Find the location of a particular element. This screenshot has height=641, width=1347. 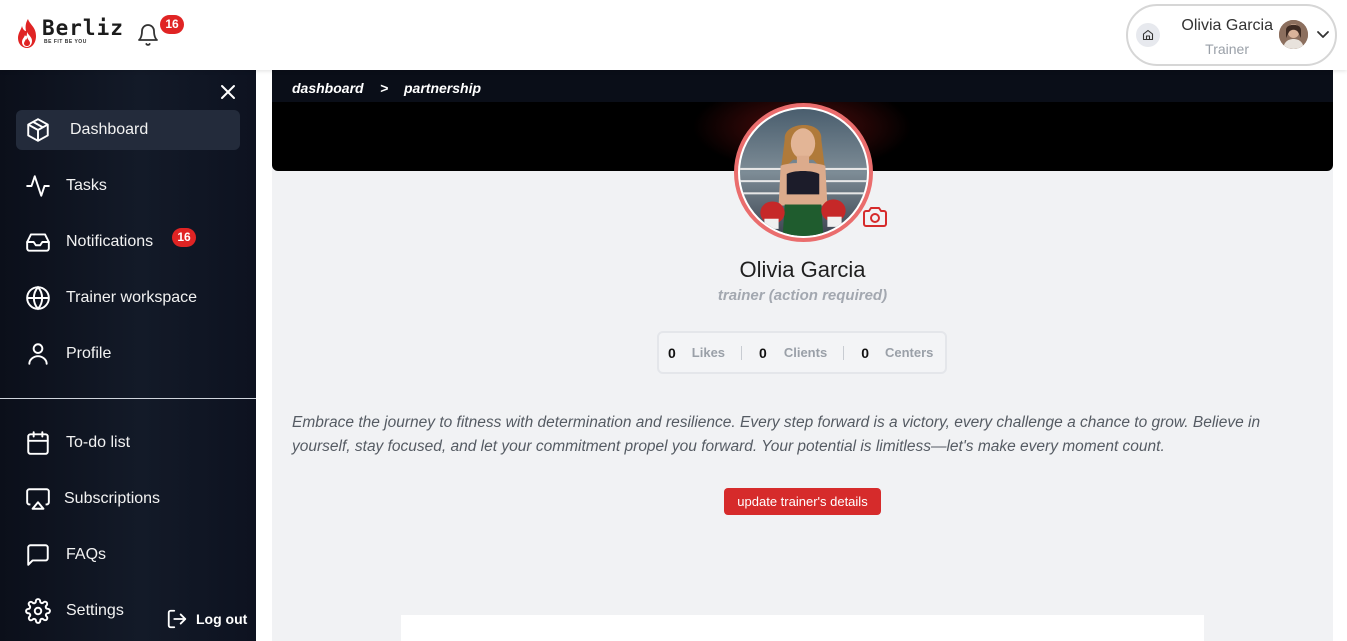

user-name: Olivia Garcia is located at coordinates (1227, 25).